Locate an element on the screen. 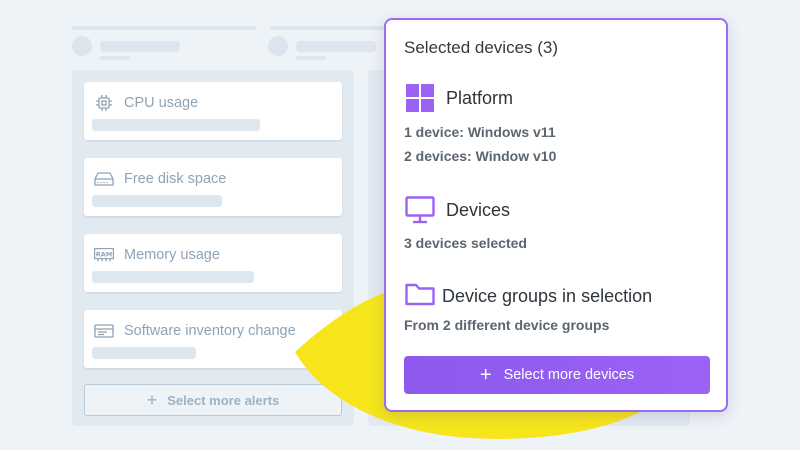 This screenshot has height=450, width=800. alert-label: Software inventory change is located at coordinates (210, 331).